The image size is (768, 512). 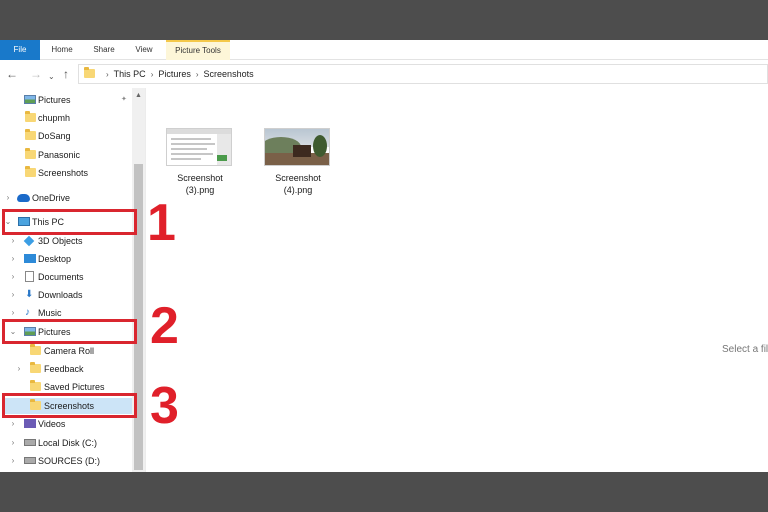 I want to click on tab-file: File, so click(x=20, y=50).